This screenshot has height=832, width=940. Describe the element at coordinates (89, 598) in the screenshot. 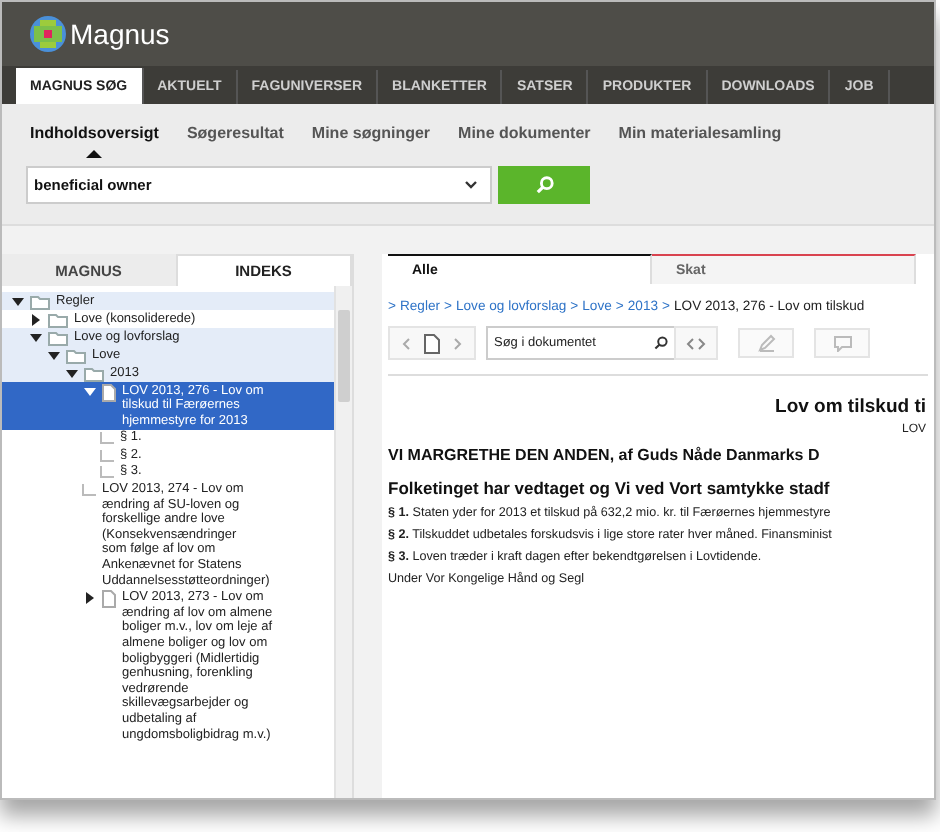

I see `caret-right-icon` at that location.